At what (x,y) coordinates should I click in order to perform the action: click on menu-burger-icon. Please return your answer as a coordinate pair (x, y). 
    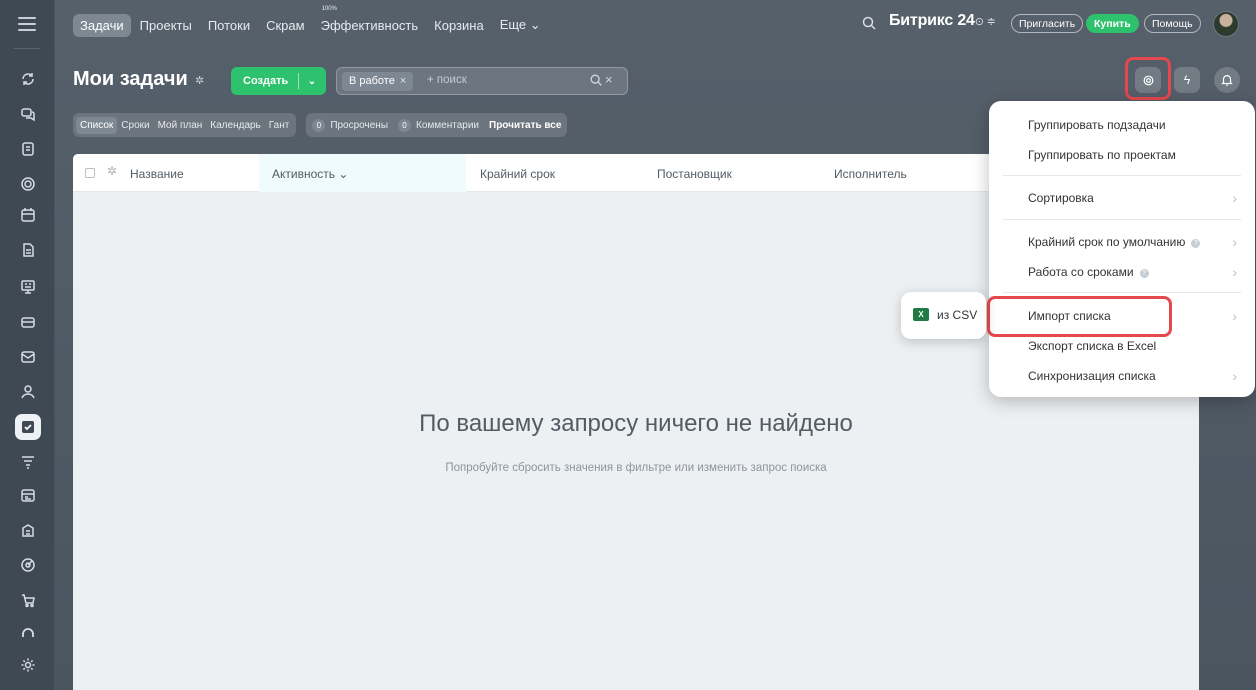
    Looking at the image, I should click on (27, 24).